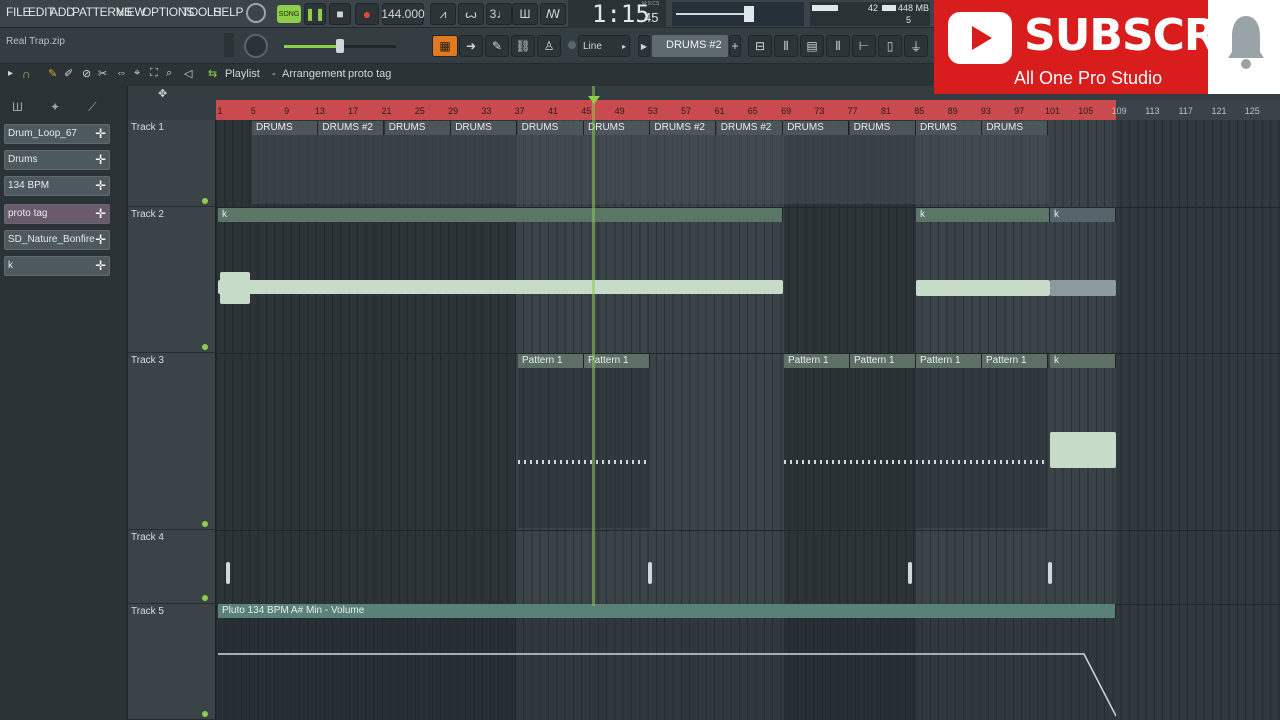  I want to click on channel-rack-button: ⦀, so click(786, 46).